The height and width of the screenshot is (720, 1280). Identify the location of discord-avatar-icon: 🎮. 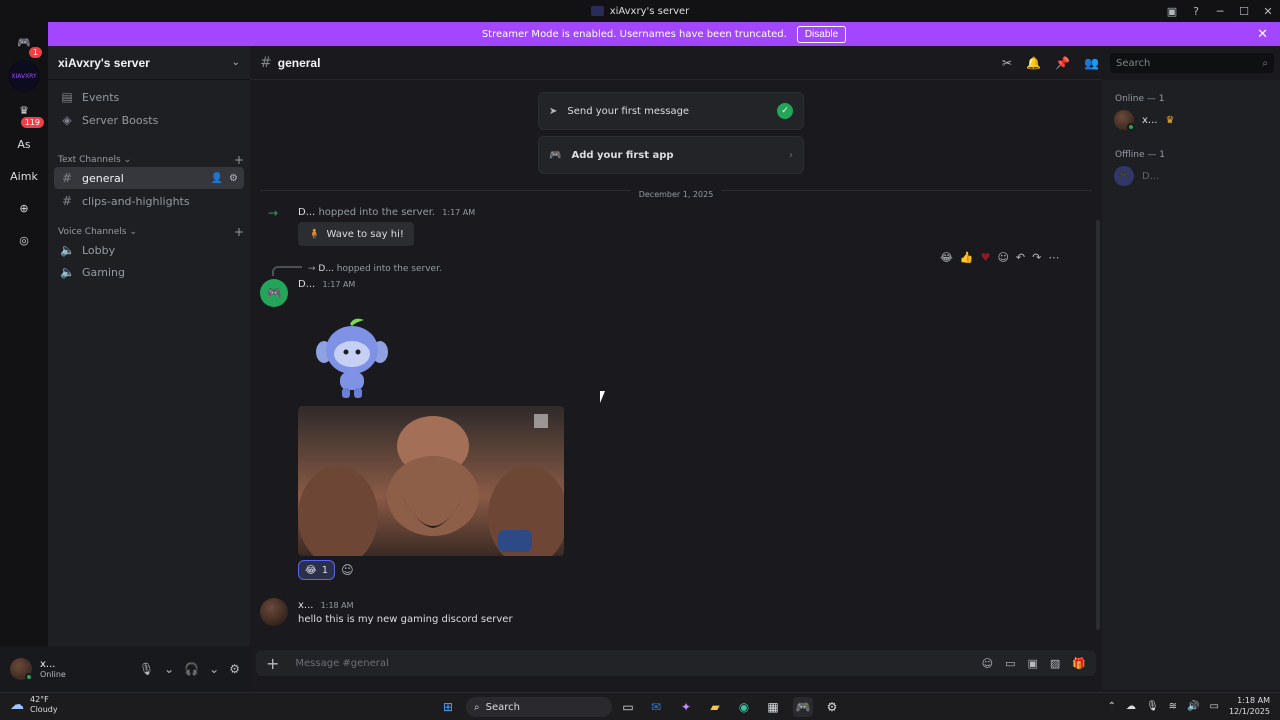
(274, 293).